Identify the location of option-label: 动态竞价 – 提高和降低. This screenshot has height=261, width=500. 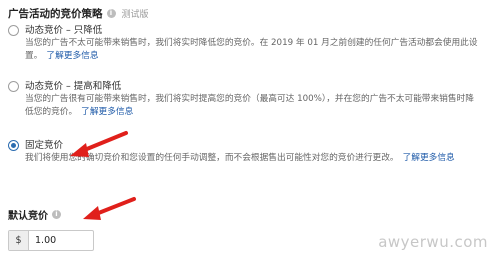
(73, 86).